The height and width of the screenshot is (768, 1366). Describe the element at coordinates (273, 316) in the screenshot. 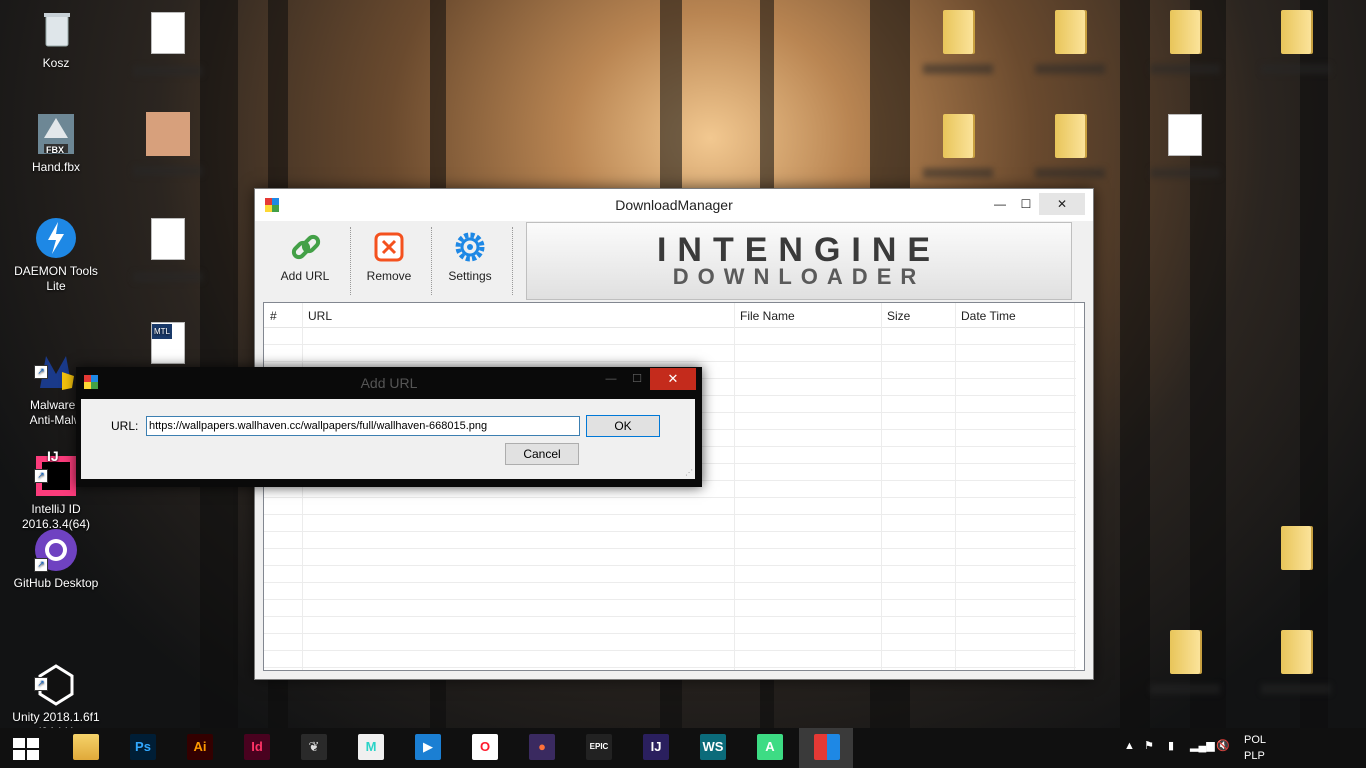

I see `column-header-index: #` at that location.